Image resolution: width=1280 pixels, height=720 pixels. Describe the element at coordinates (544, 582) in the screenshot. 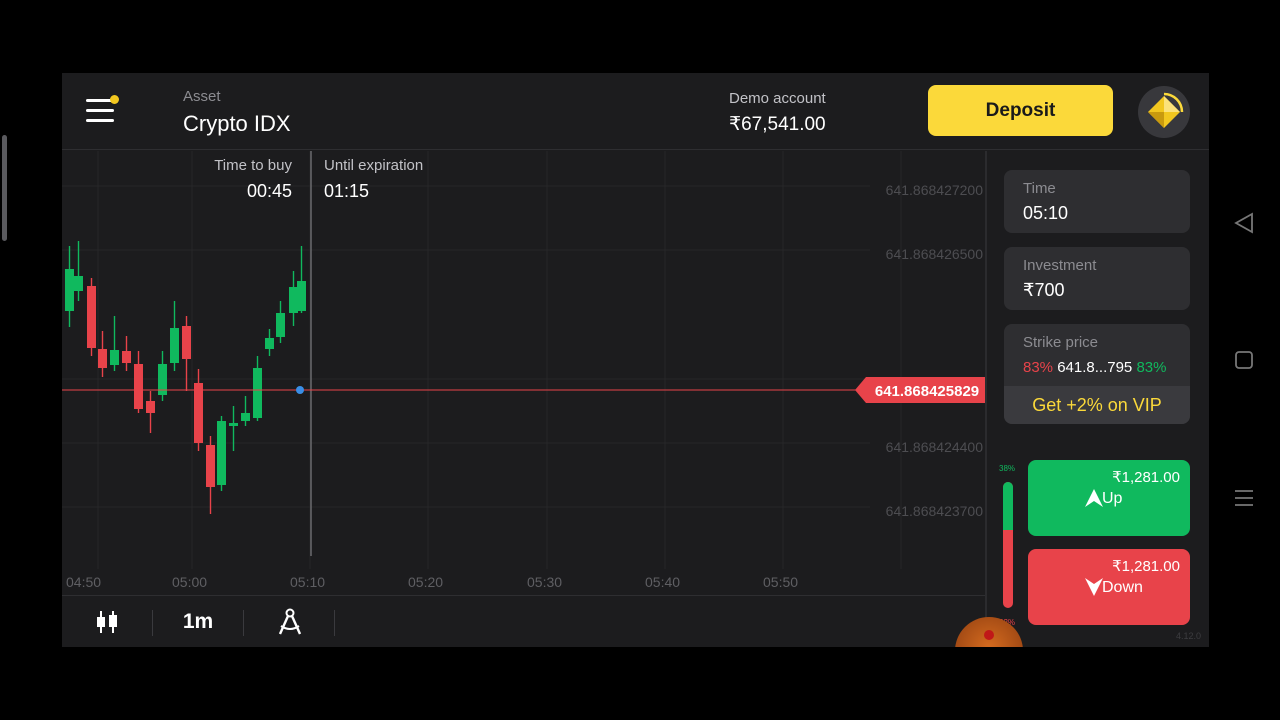

I see `time-tick-label: 05:30` at that location.